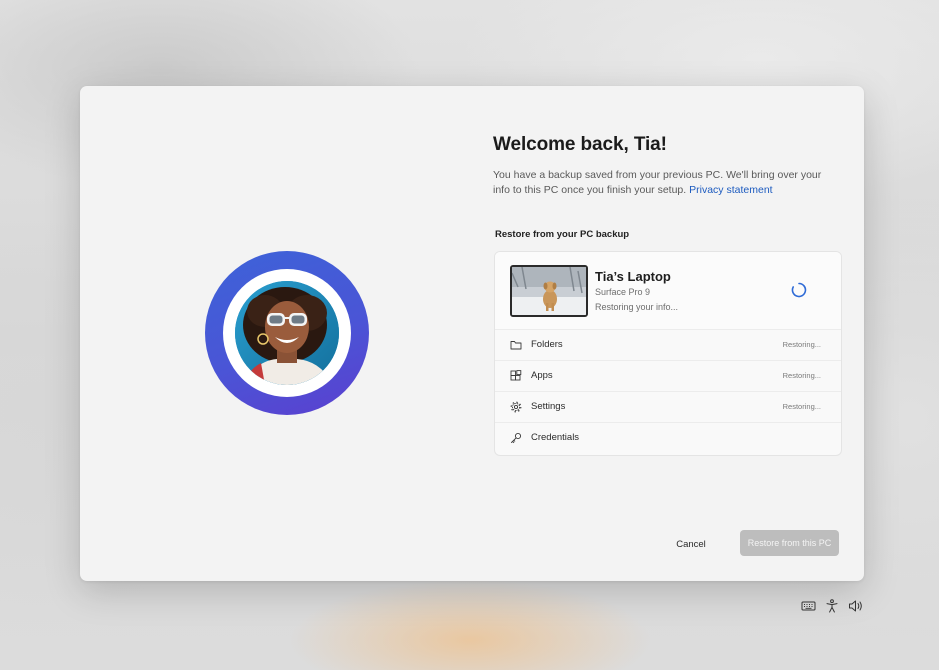  I want to click on folder-icon, so click(516, 345).